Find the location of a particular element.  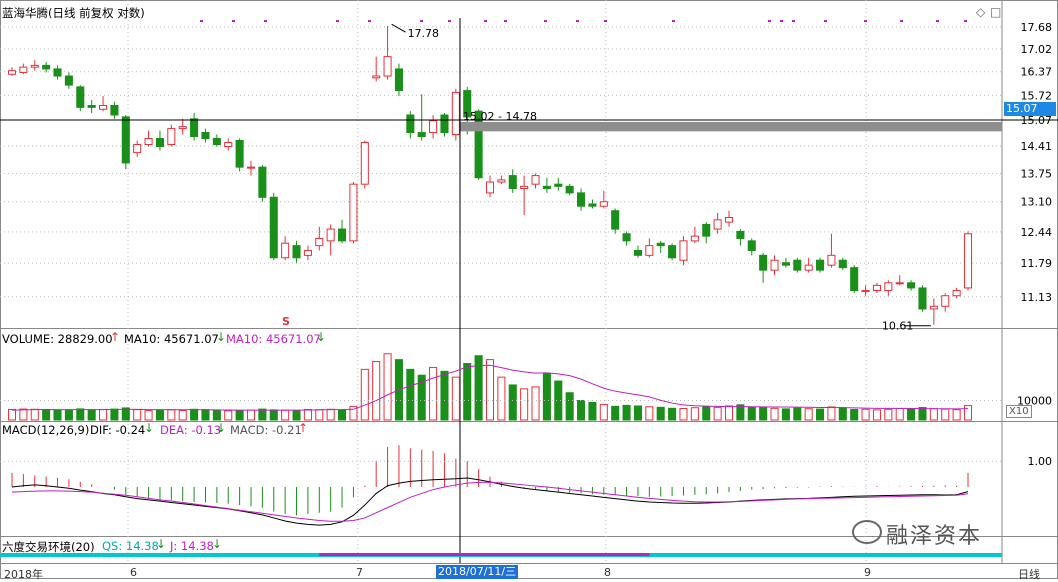

square-icon: □ is located at coordinates (995, 12).